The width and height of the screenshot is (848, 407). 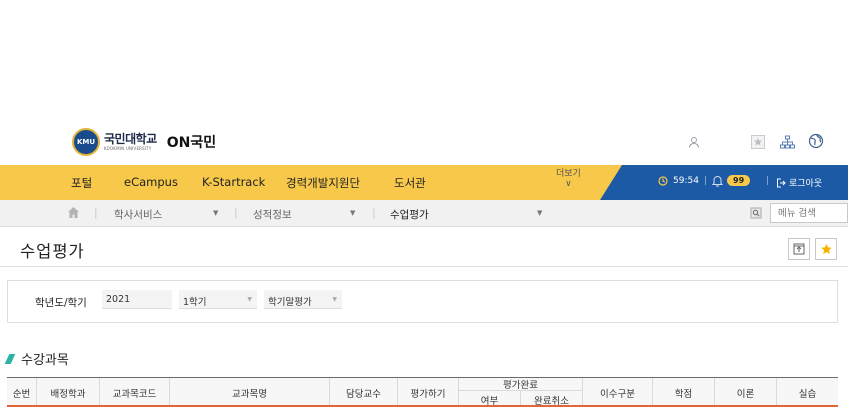 I want to click on logout-button: 로그아웃, so click(x=799, y=182).